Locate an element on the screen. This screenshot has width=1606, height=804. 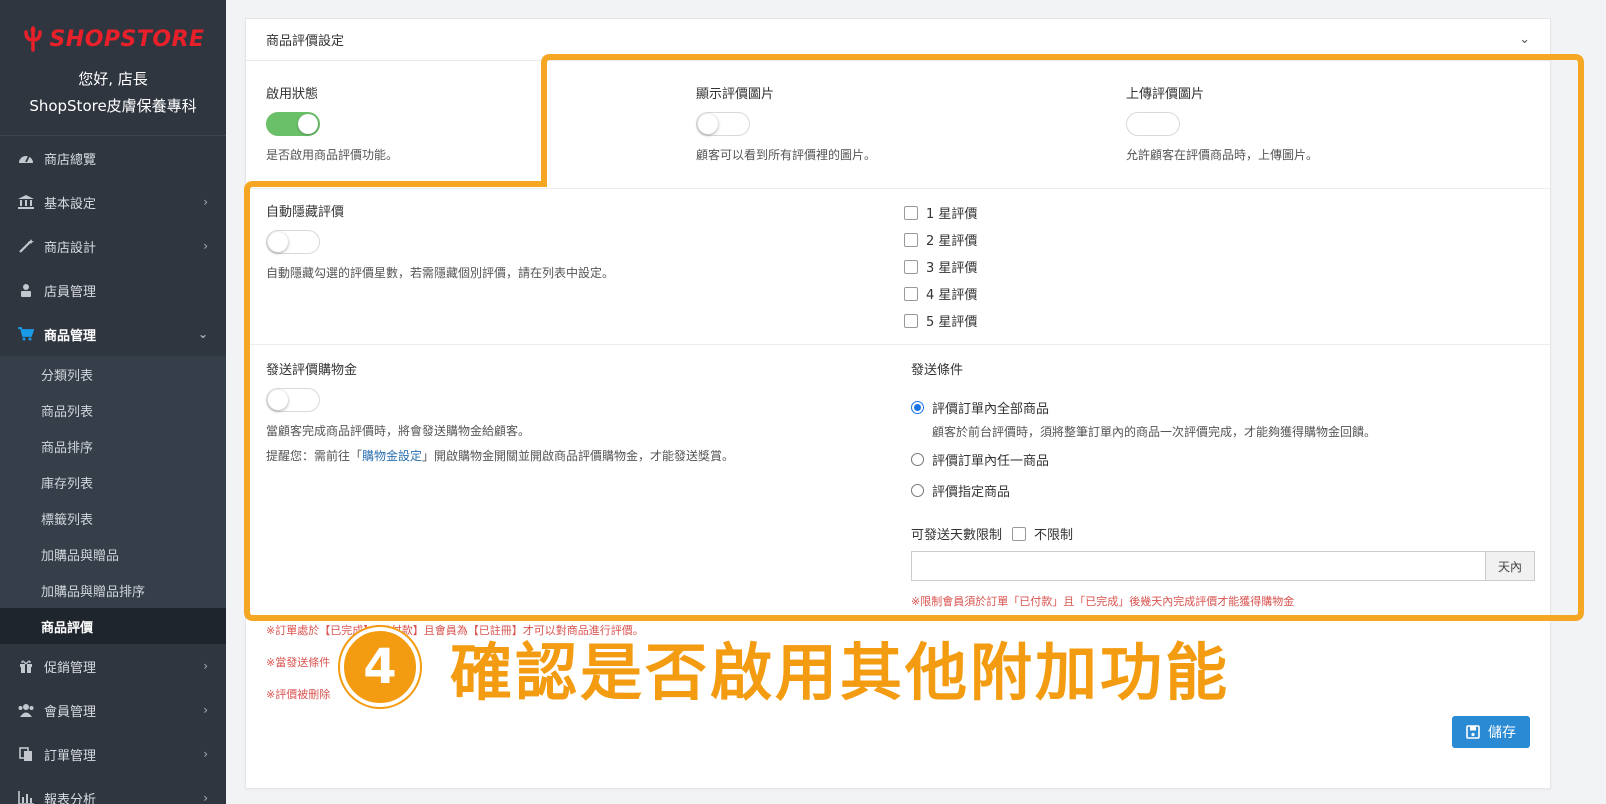
sidebar-item-label: 報表分析 is located at coordinates (70, 798).